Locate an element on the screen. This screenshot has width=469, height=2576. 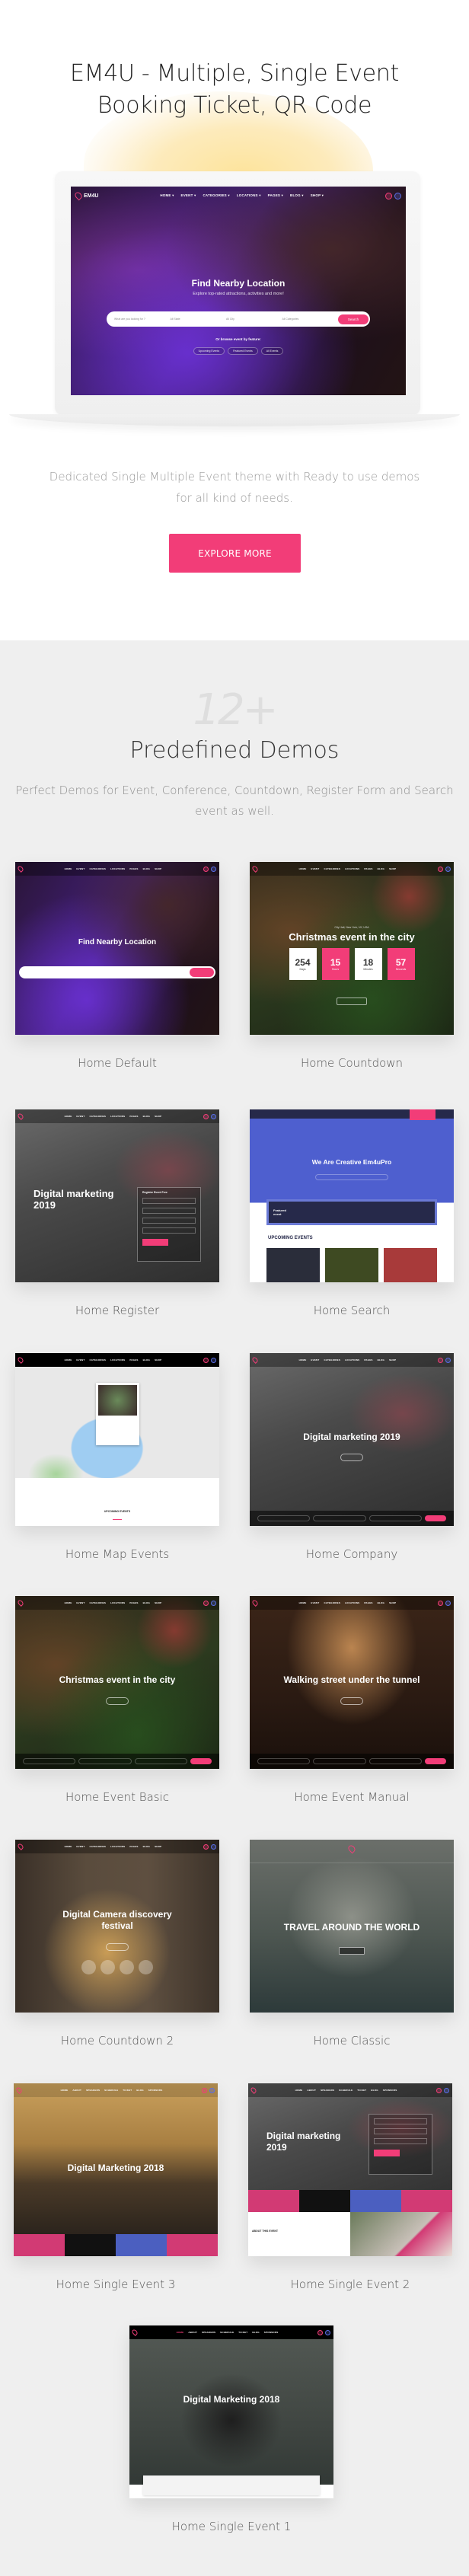
countdown-days: 254 Days is located at coordinates (303, 964).